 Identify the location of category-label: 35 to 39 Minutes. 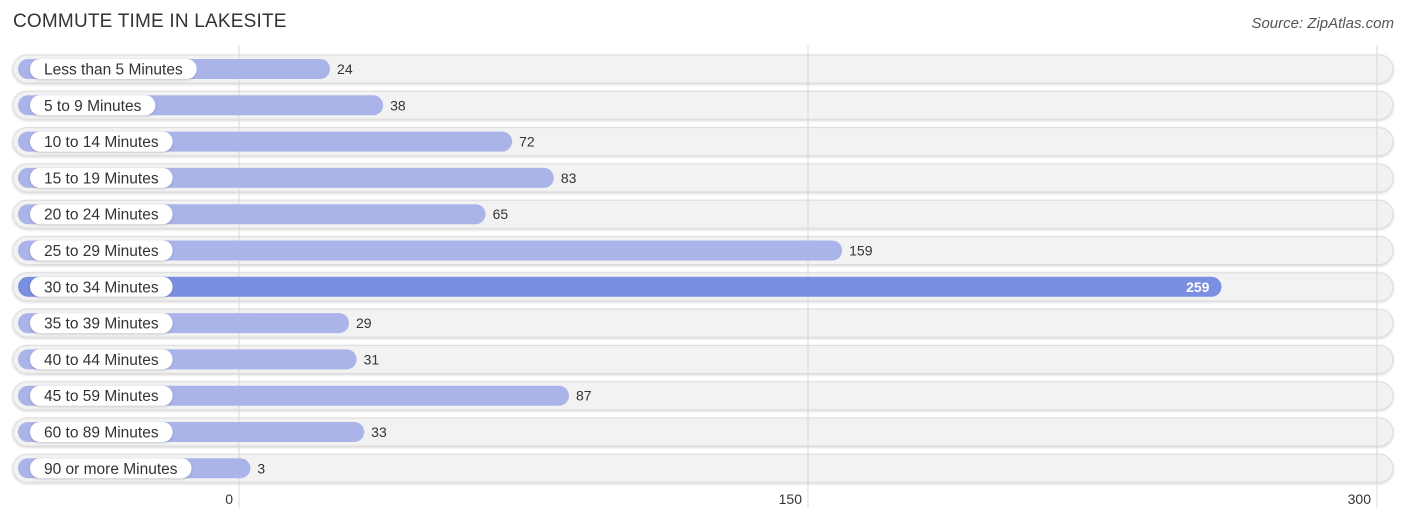
(101, 324).